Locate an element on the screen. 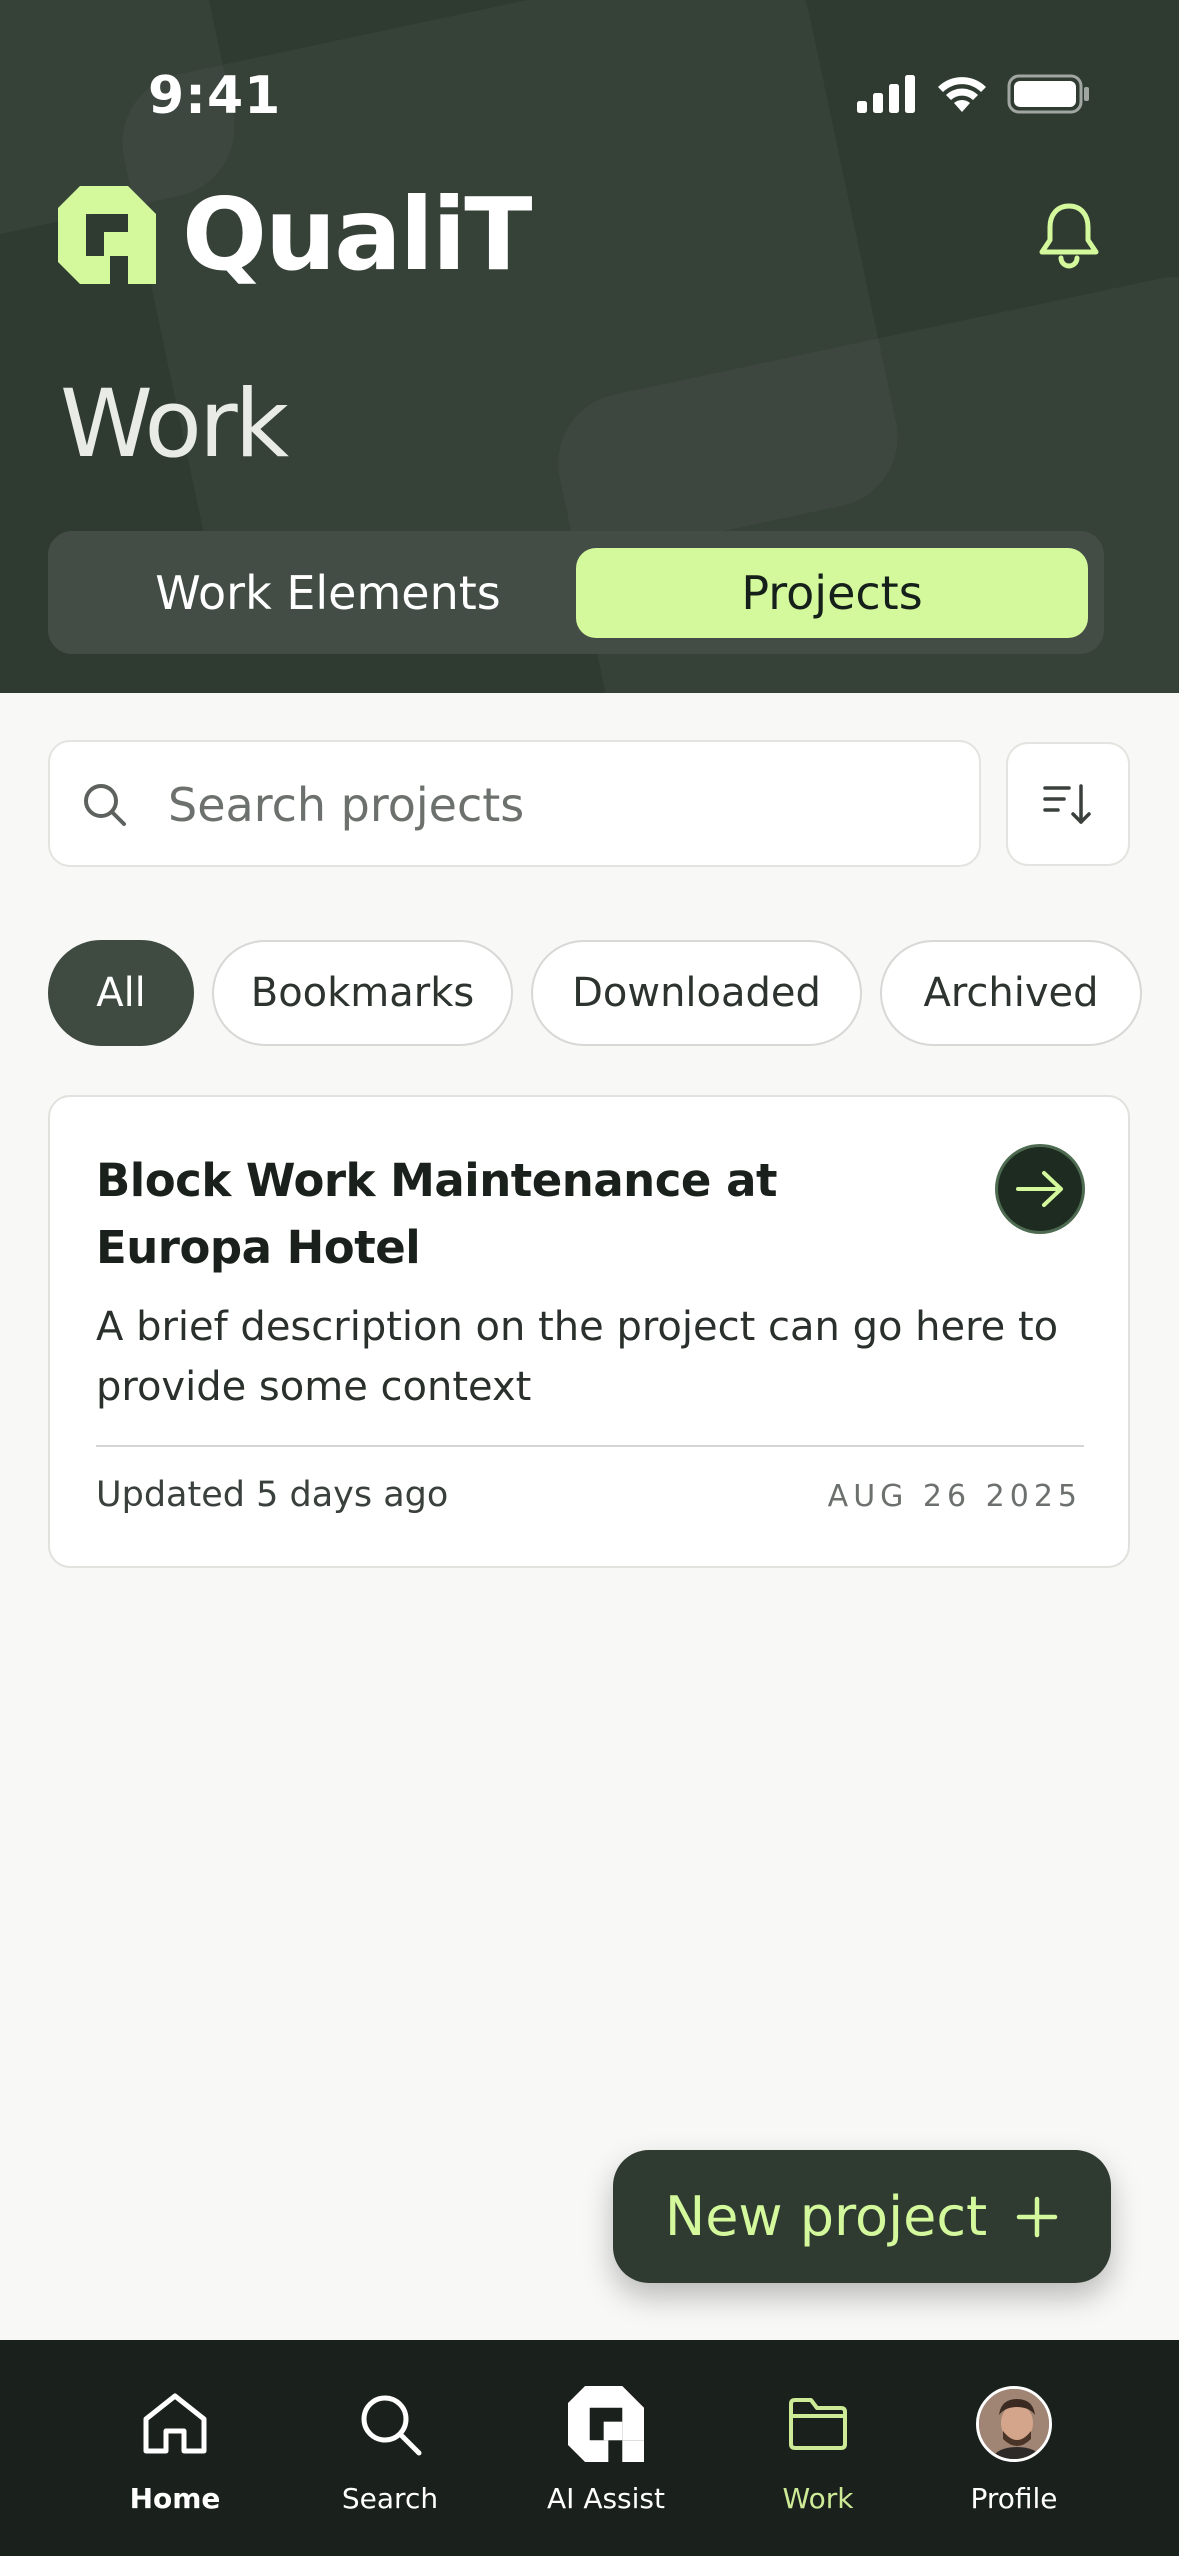  sort-button is located at coordinates (1068, 804).